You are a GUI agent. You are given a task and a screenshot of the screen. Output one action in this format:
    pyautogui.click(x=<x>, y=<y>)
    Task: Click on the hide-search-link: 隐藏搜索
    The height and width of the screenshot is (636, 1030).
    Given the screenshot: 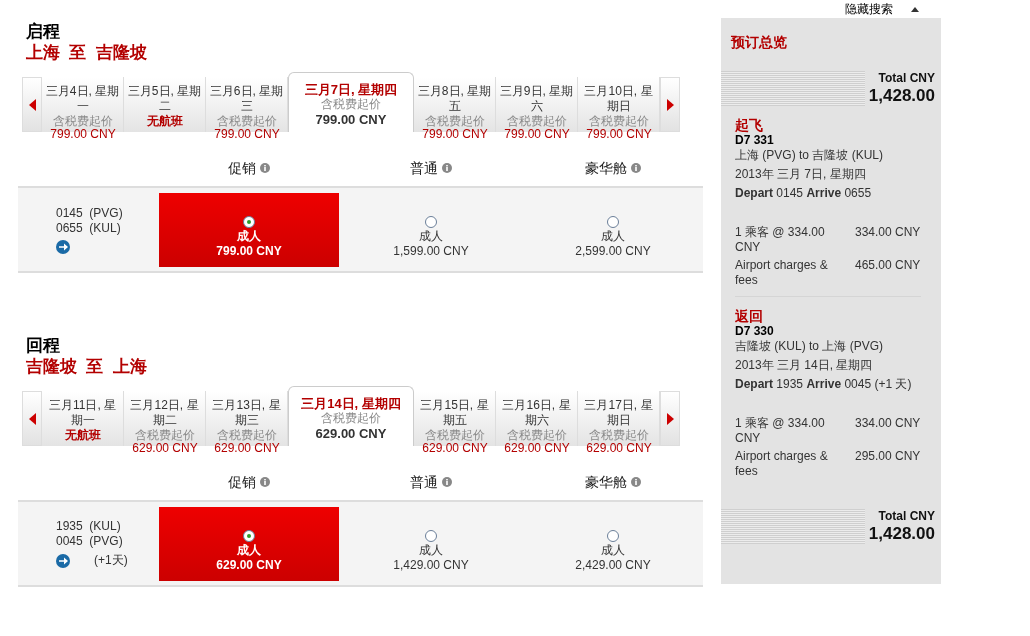 What is the action you would take?
    pyautogui.click(x=869, y=9)
    